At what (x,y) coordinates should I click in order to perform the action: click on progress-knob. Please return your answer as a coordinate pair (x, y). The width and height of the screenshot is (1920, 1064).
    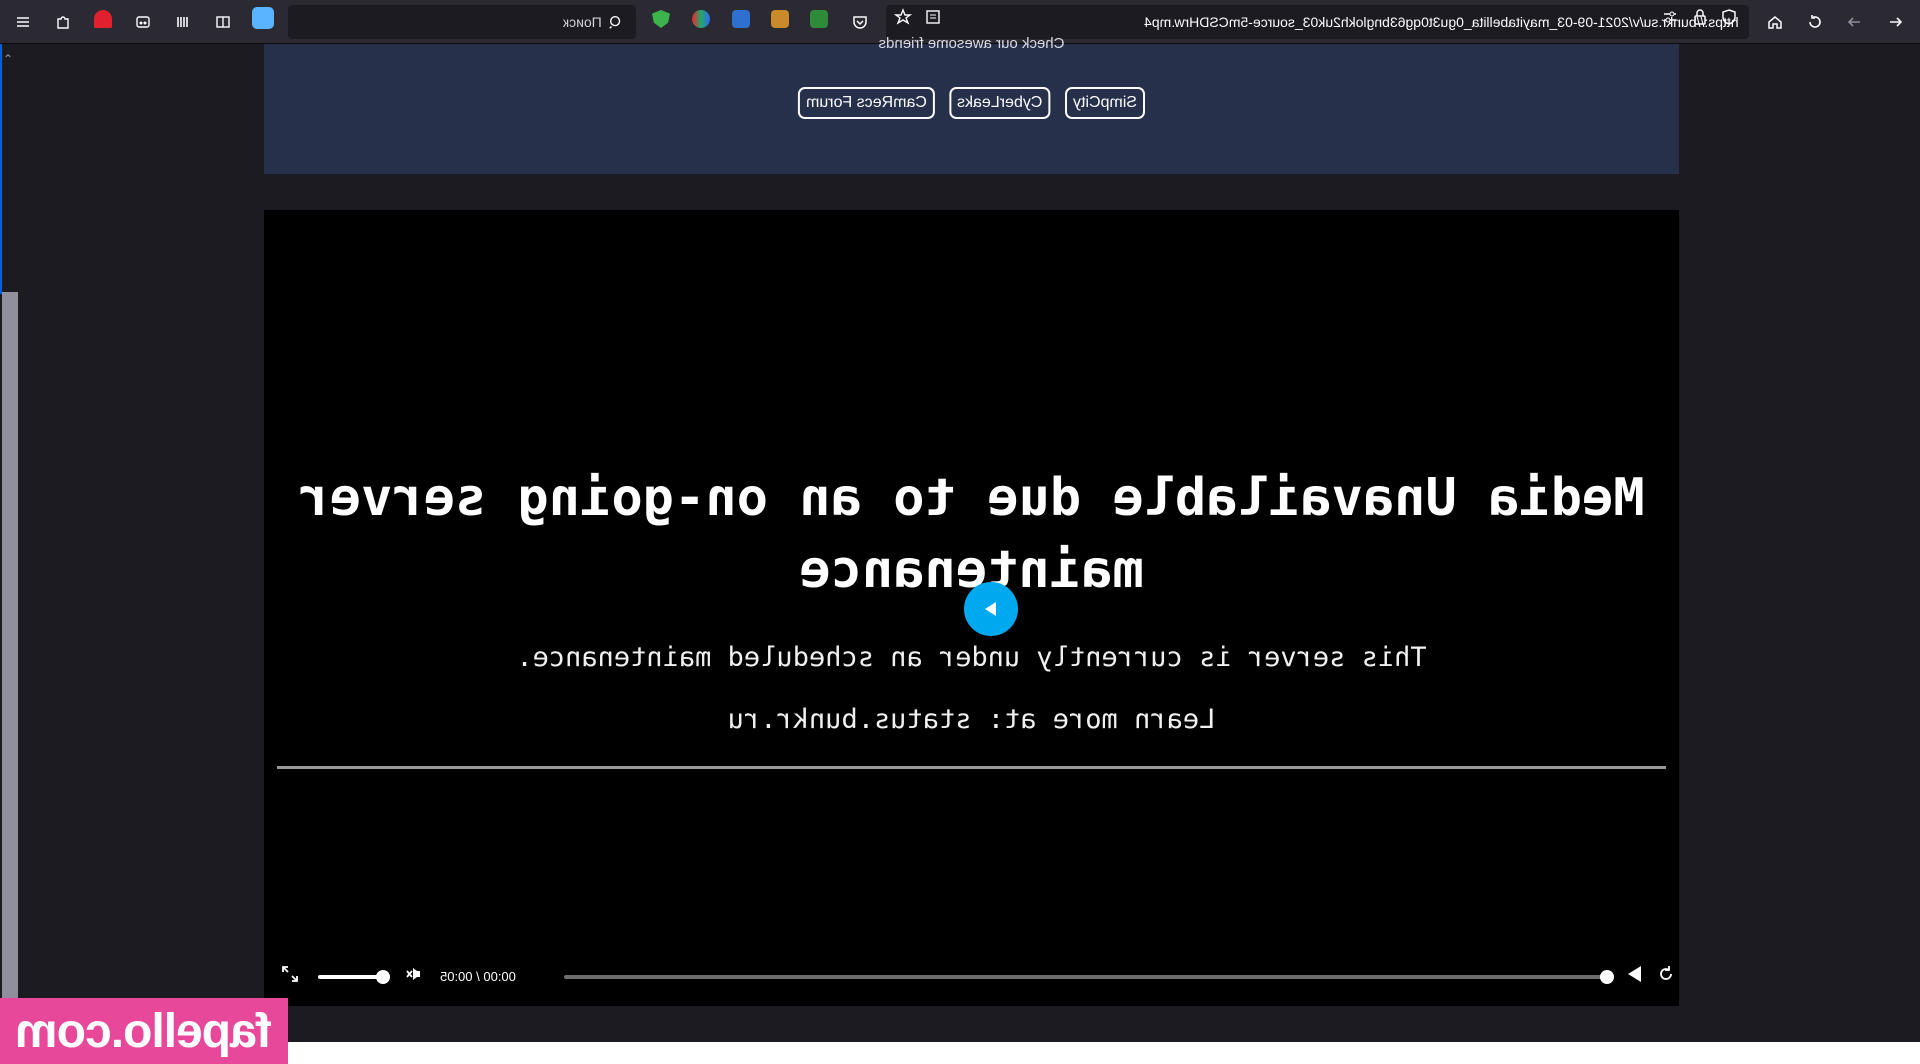
    Looking at the image, I should click on (1607, 977).